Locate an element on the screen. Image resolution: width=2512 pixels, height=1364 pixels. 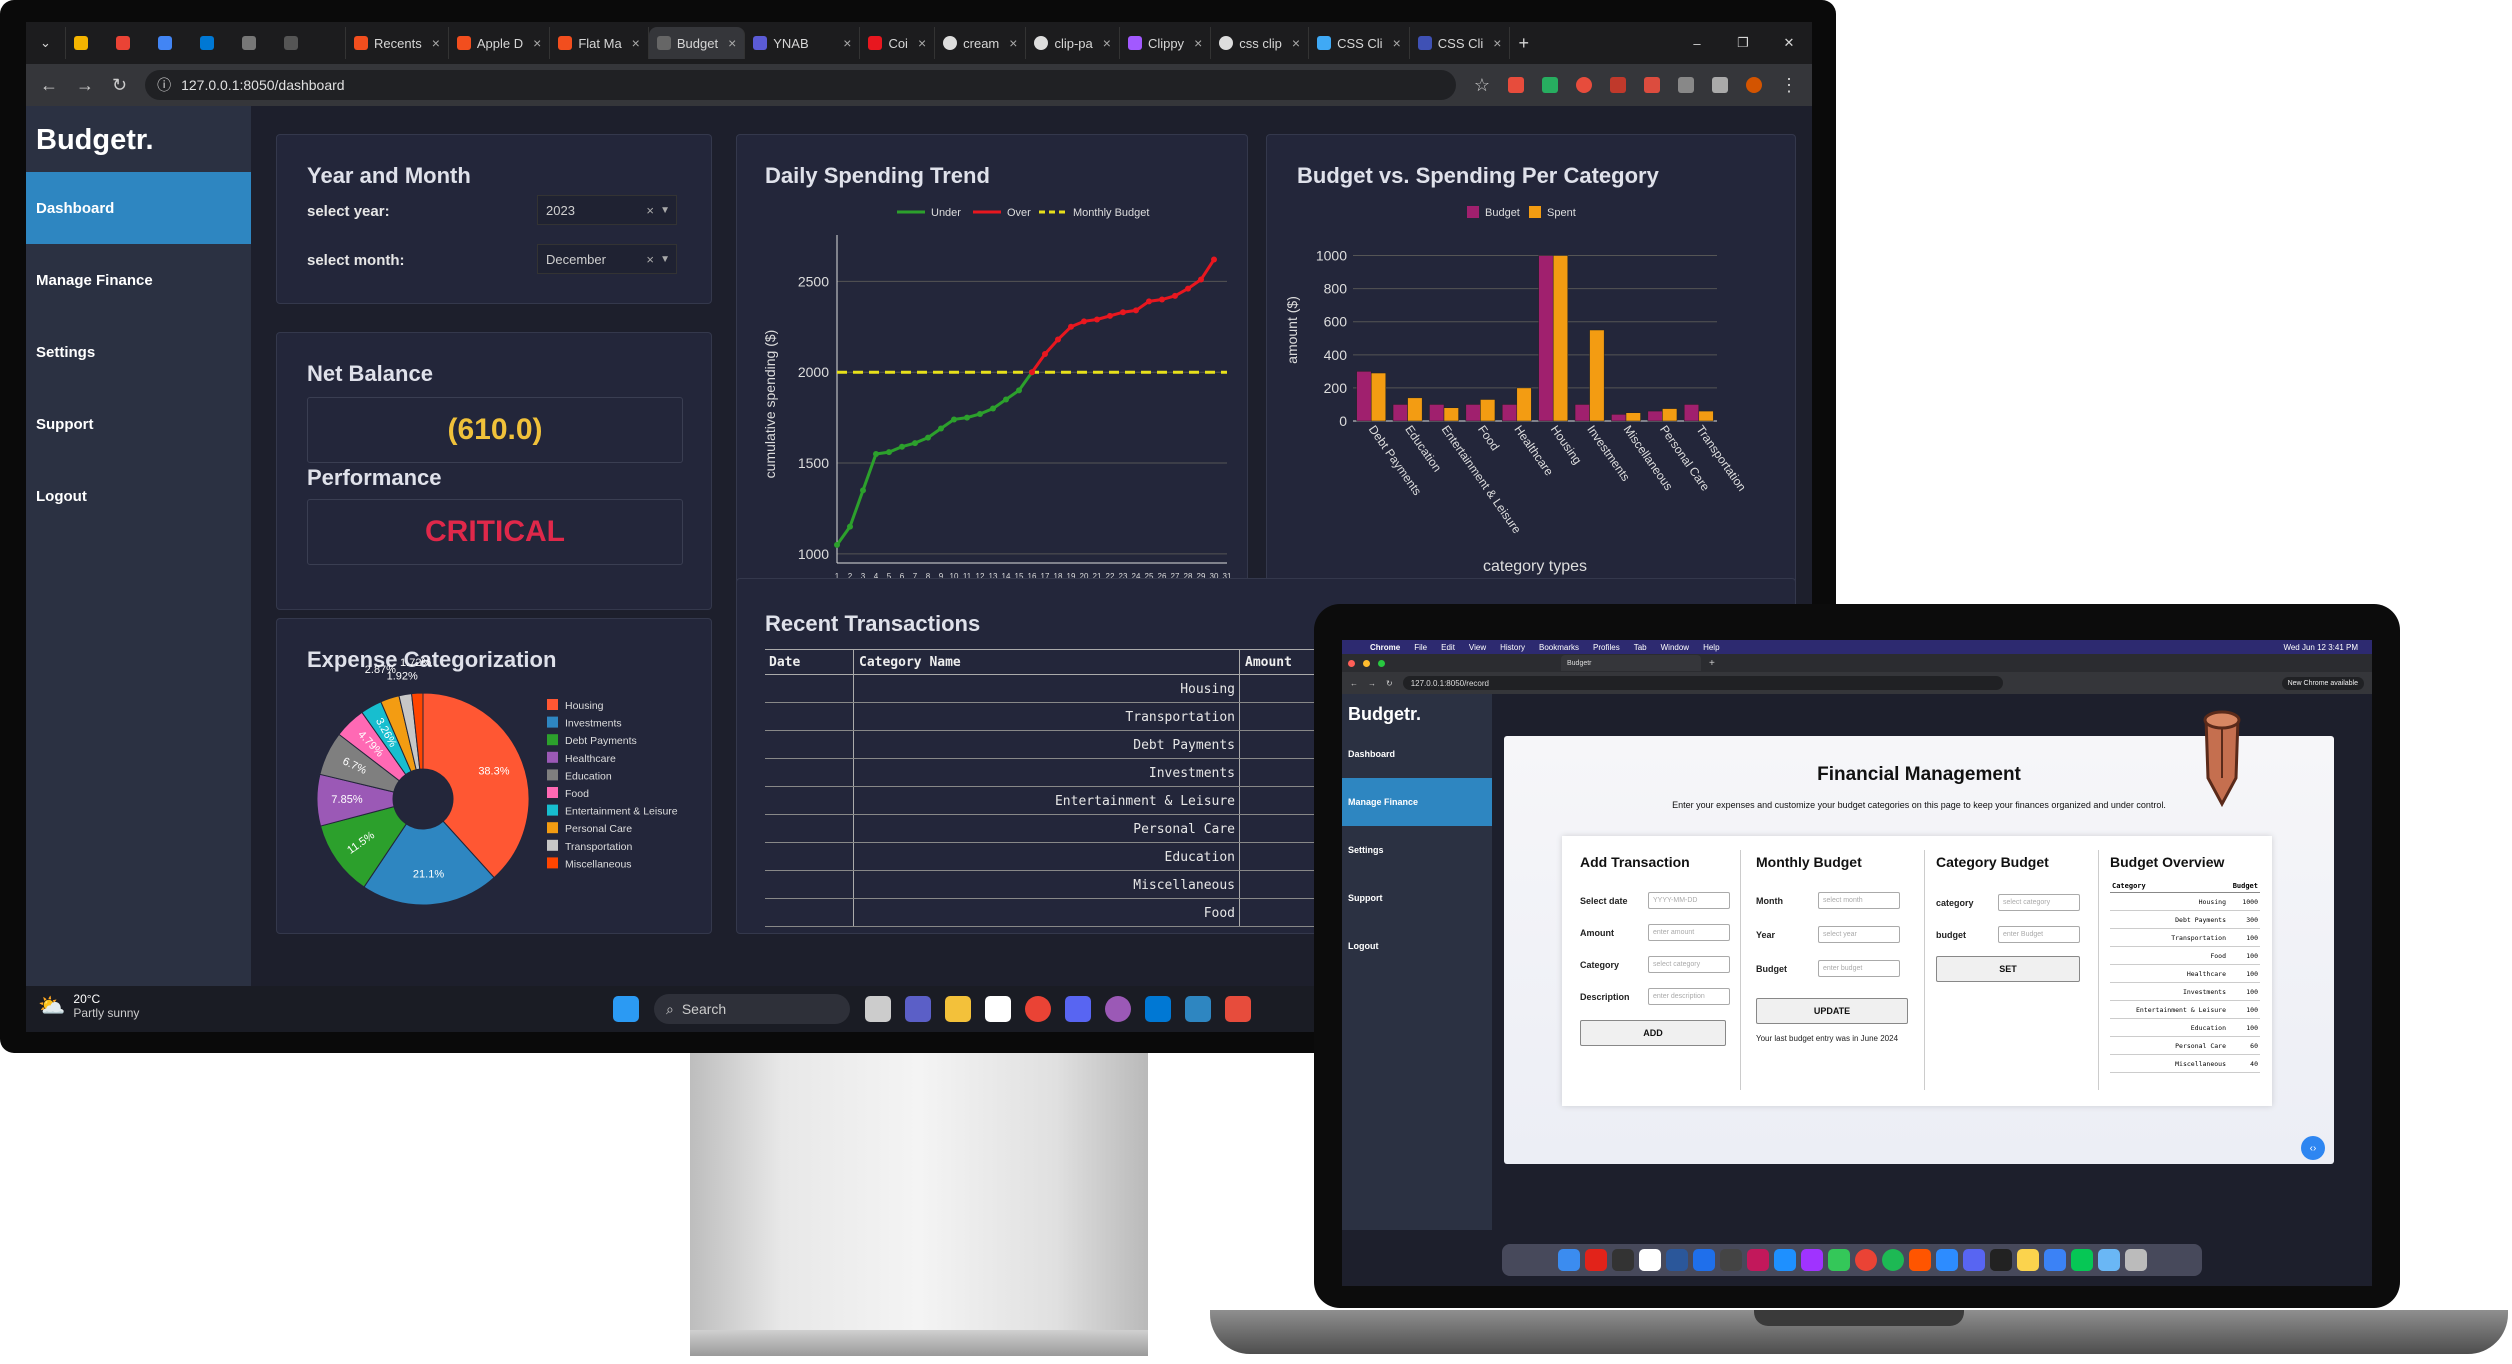
menu-view: View is located at coordinates (1477, 647).